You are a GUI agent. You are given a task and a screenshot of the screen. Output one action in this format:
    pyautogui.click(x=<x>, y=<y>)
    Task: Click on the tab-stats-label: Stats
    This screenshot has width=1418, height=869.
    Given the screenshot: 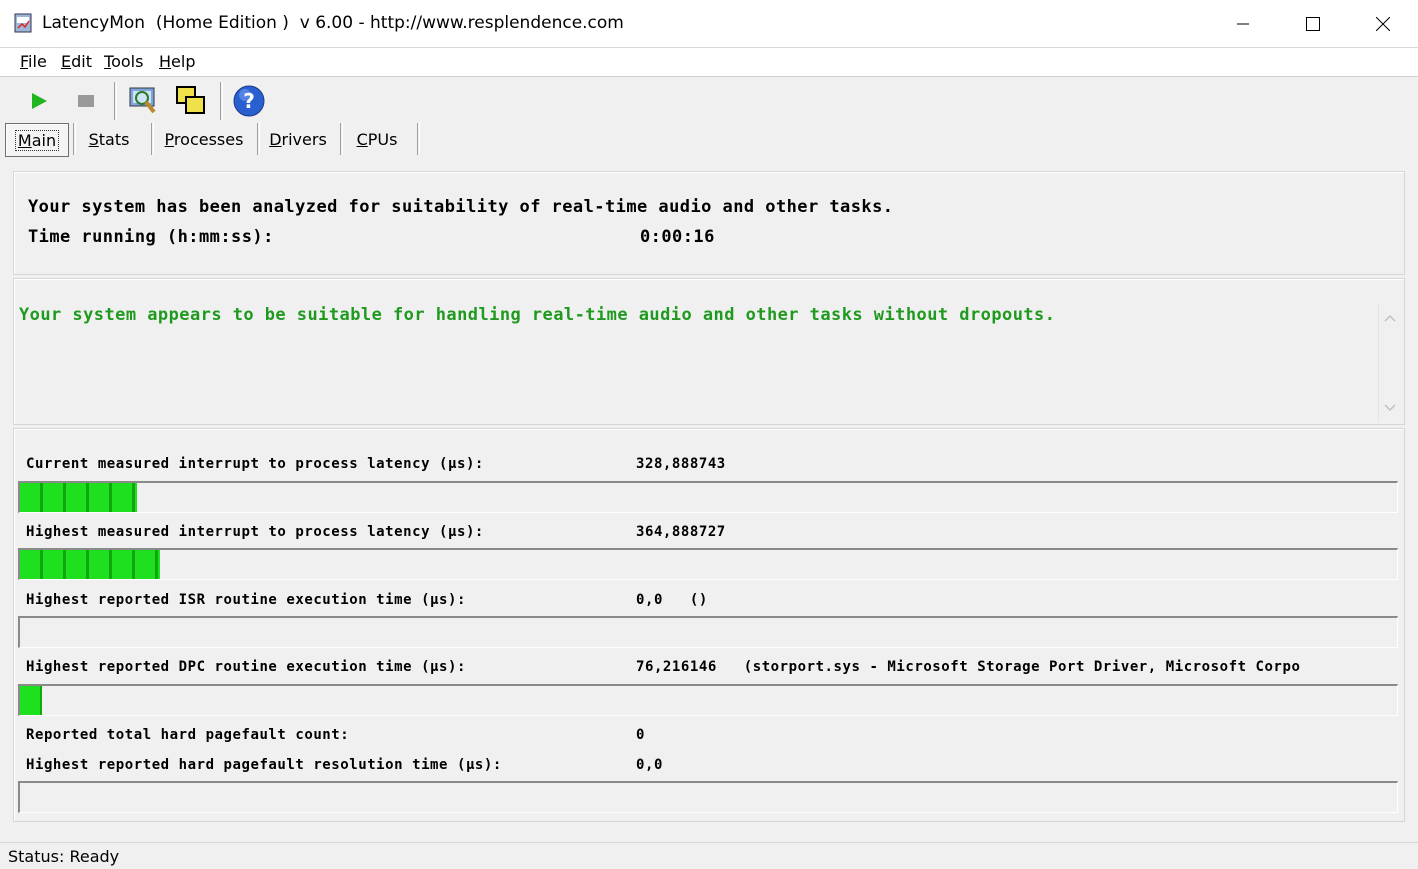 What is the action you would take?
    pyautogui.click(x=109, y=139)
    